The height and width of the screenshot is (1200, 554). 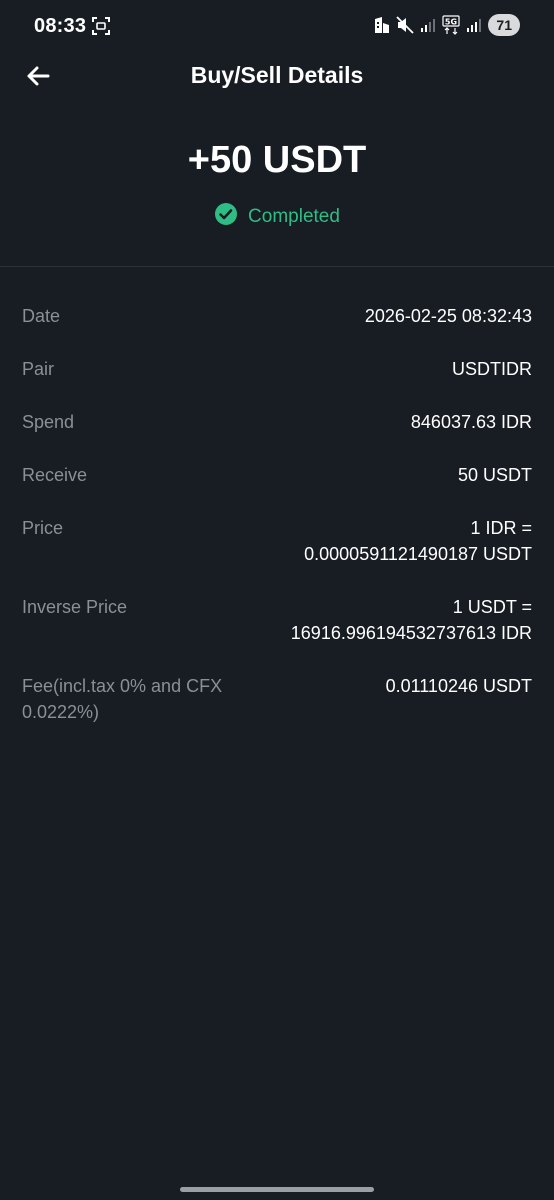 I want to click on svg-text: 5G, so click(x=451, y=22).